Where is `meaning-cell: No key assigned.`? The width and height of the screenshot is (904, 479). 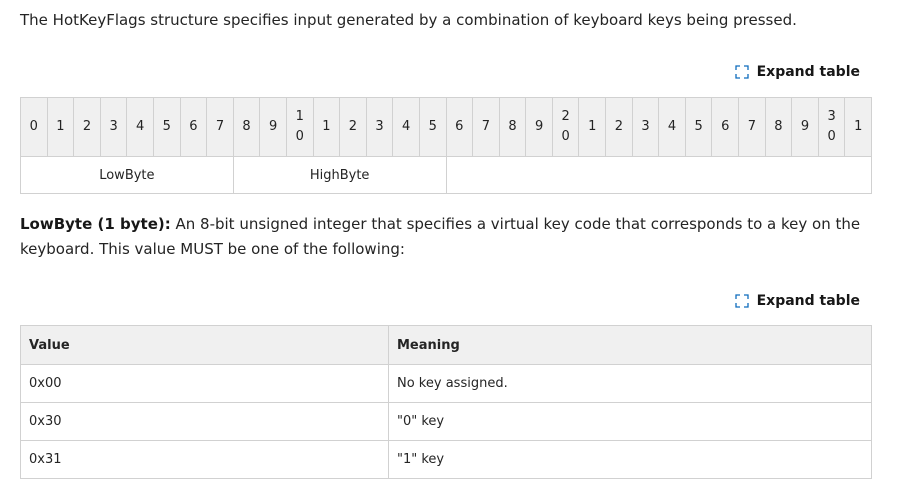 meaning-cell: No key assigned. is located at coordinates (630, 383).